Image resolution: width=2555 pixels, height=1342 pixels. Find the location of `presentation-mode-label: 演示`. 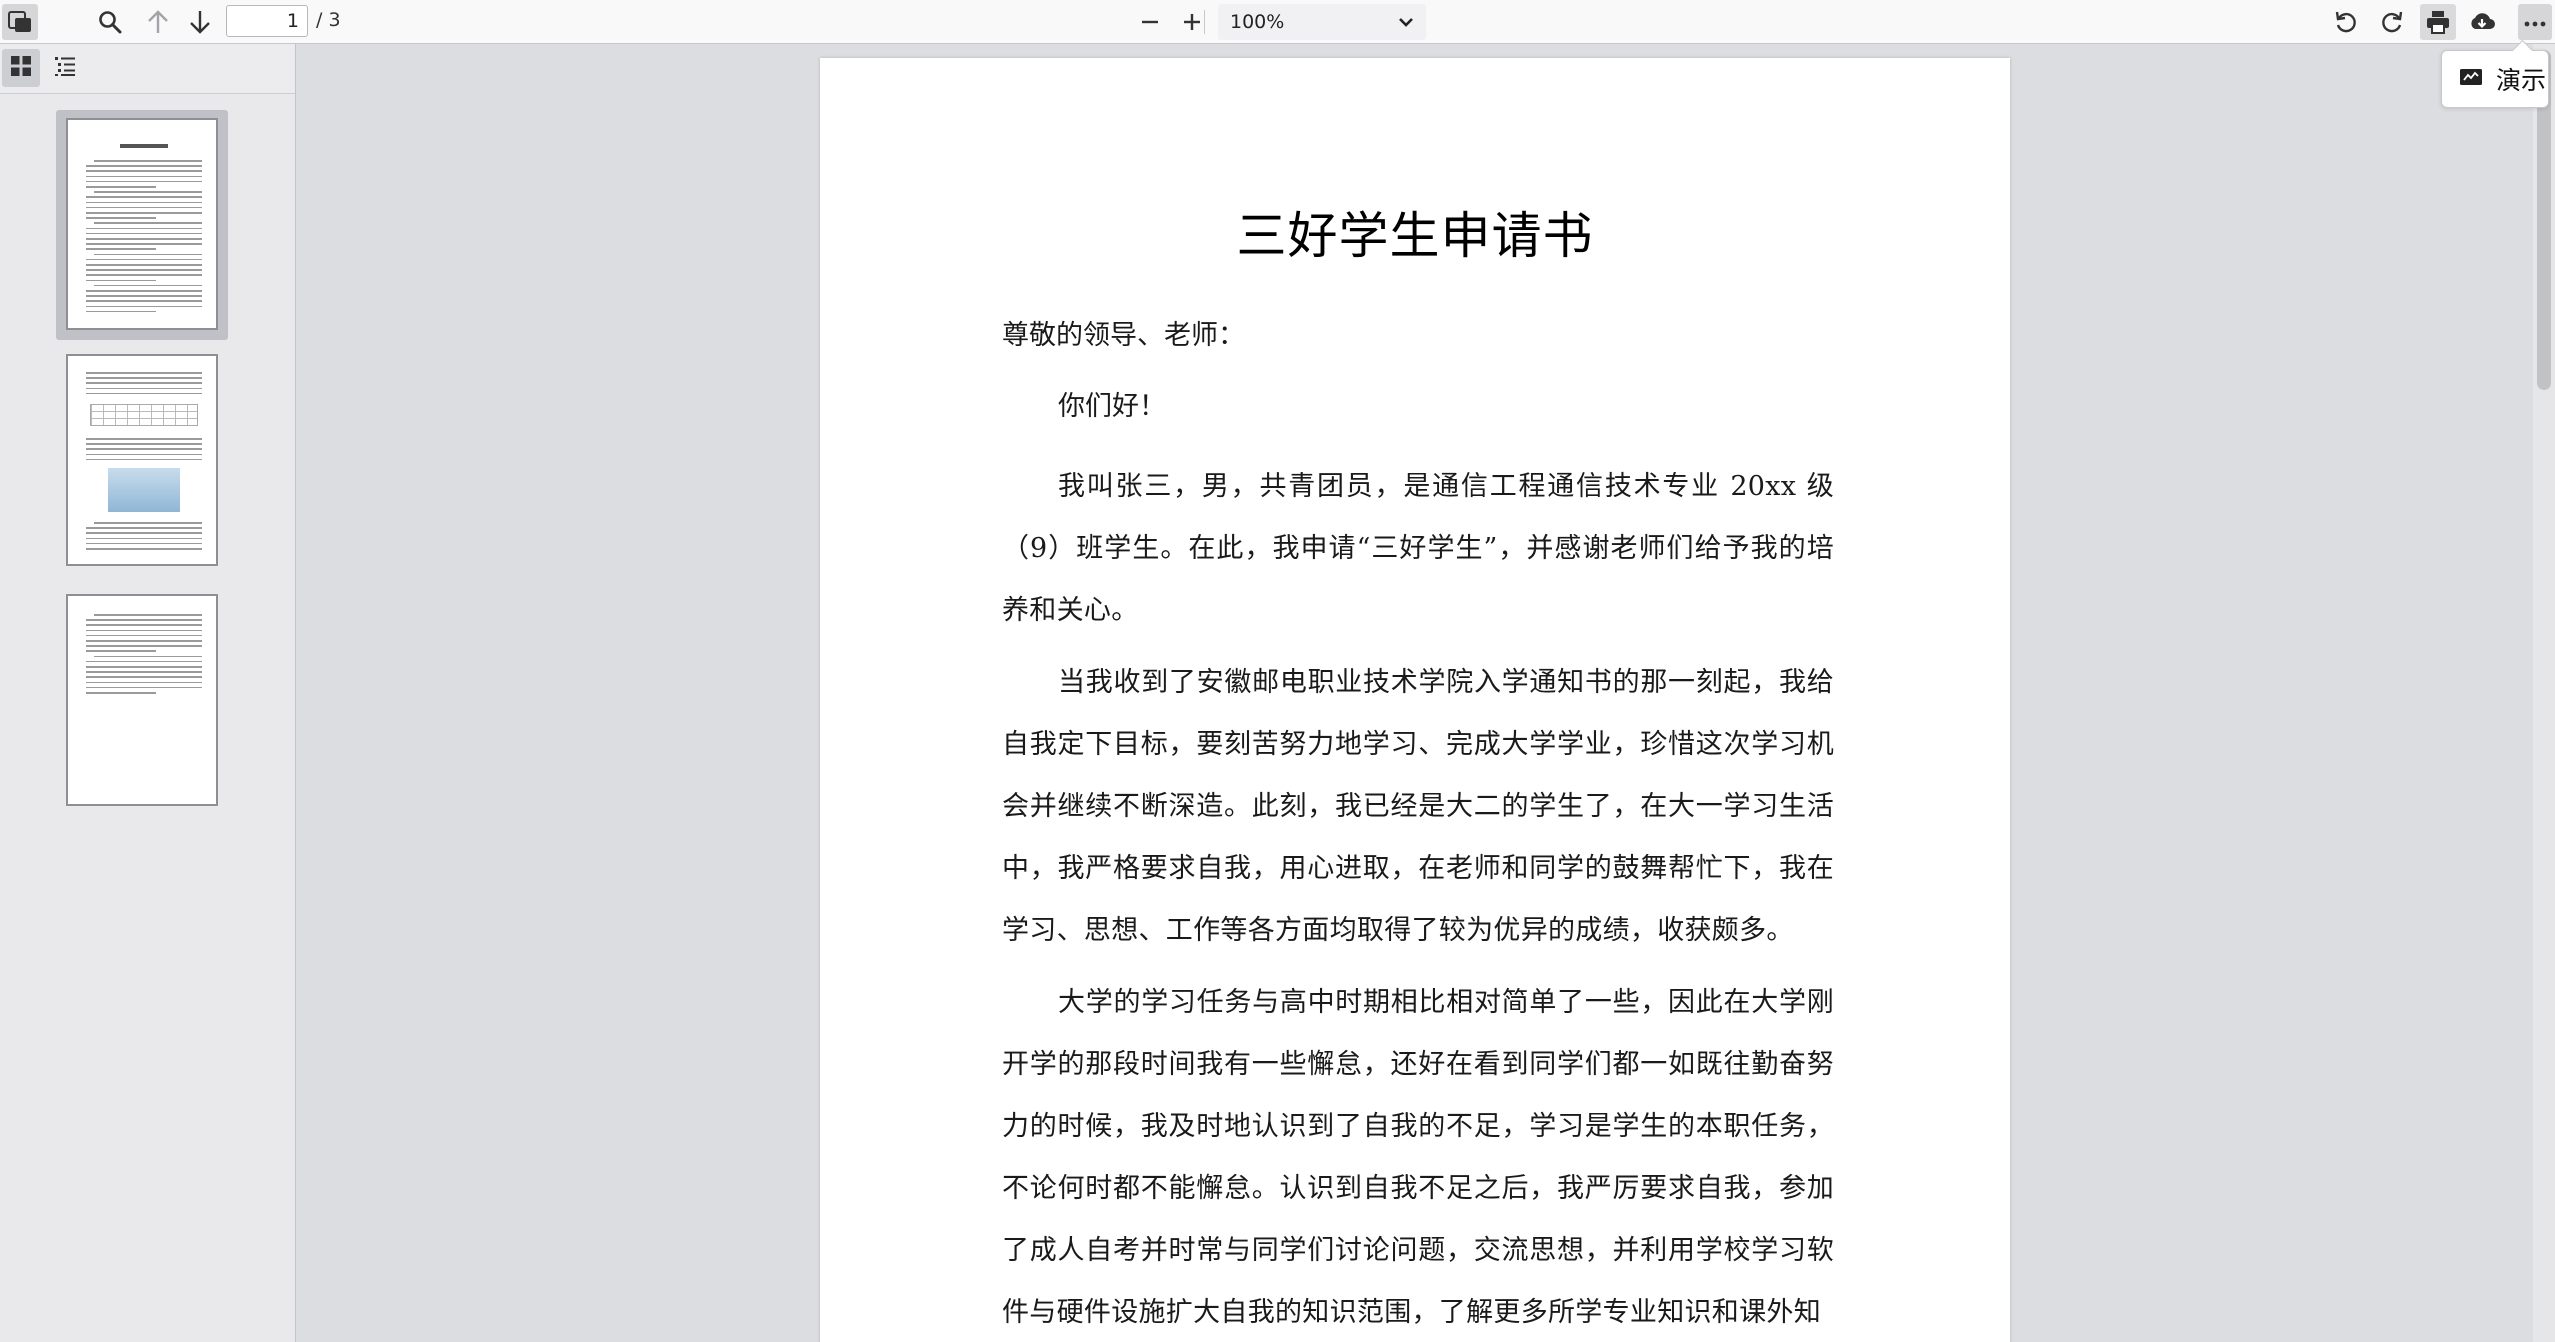

presentation-mode-label: 演示 is located at coordinates (2521, 80).